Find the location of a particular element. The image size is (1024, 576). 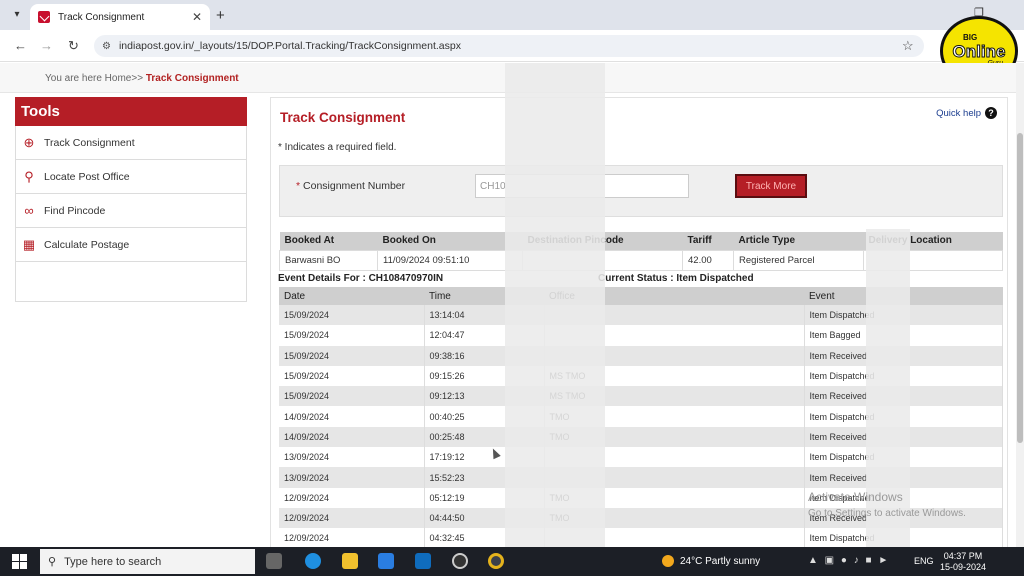

consignment-number-label: * Consignment Number is located at coordinates (350, 186).